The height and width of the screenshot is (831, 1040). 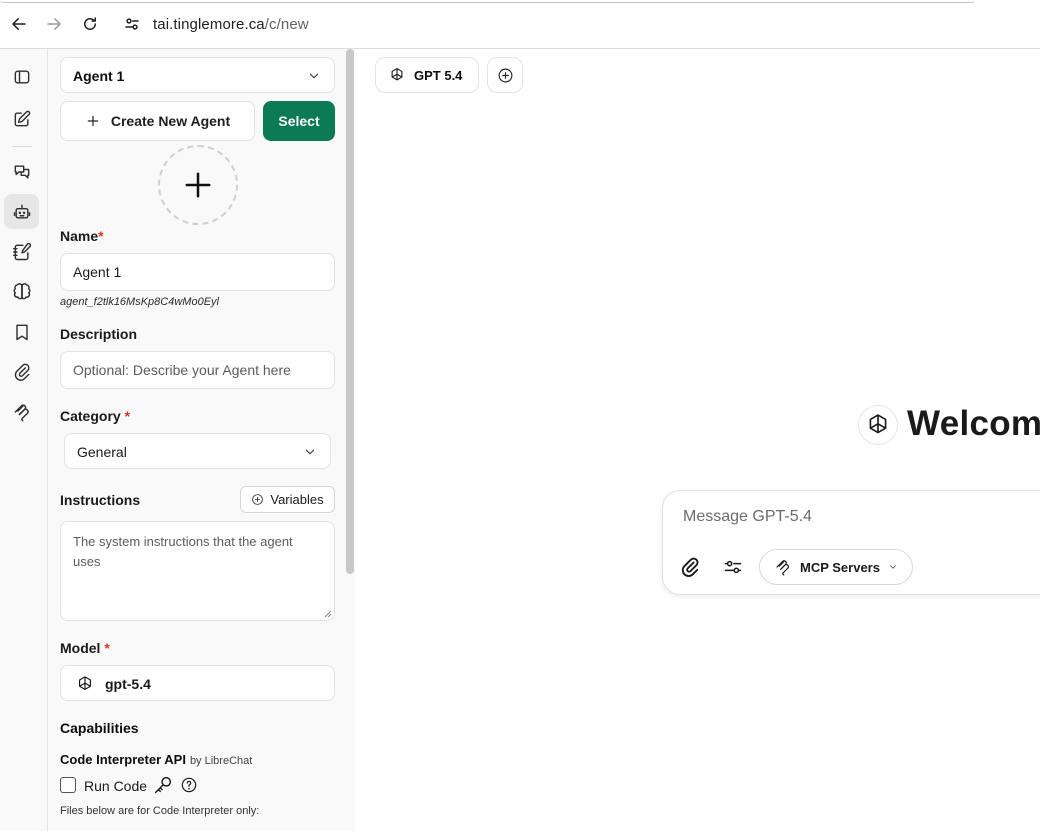 I want to click on arrow-left-icon, so click(x=19, y=24).